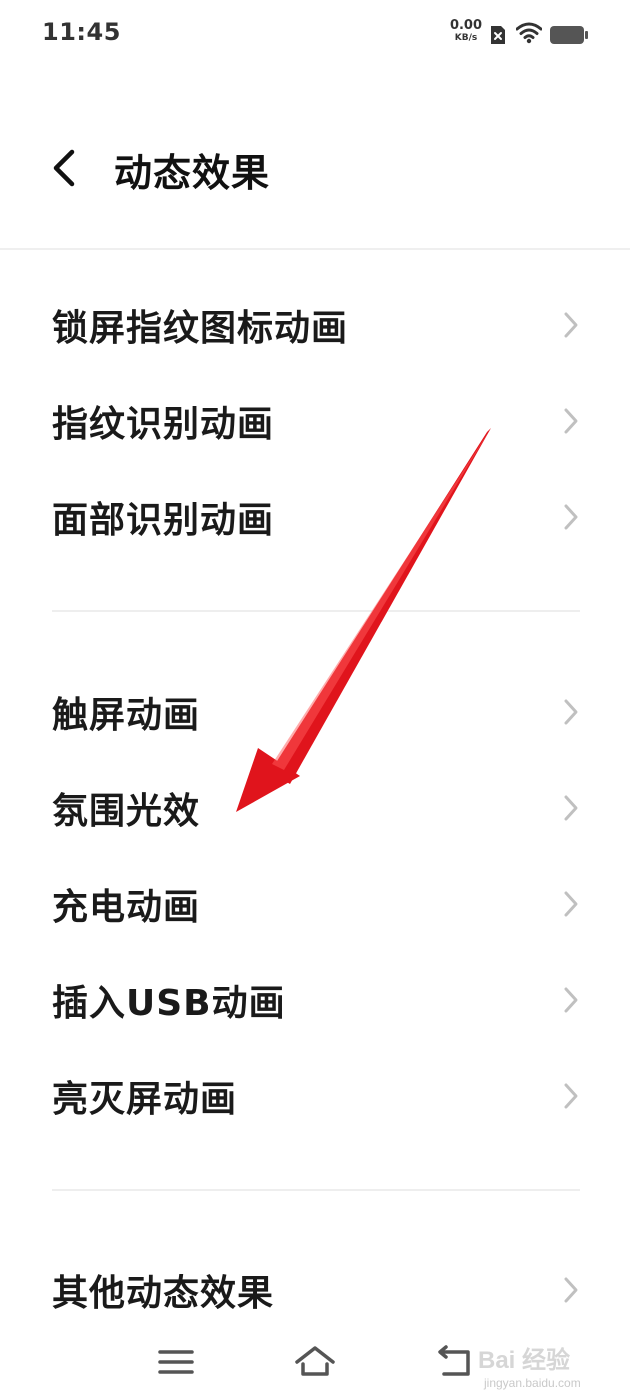 The image size is (630, 1400). I want to click on list-item-label: 触屏动画, so click(126, 715).